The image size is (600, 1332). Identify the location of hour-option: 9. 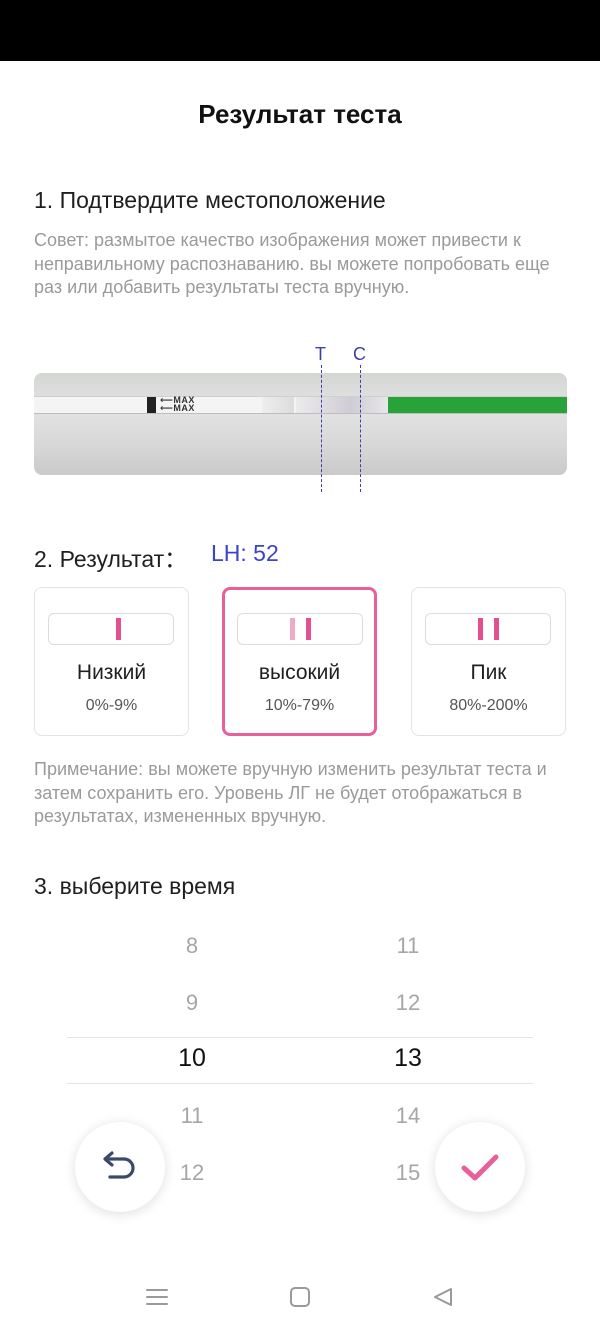
(192, 1003).